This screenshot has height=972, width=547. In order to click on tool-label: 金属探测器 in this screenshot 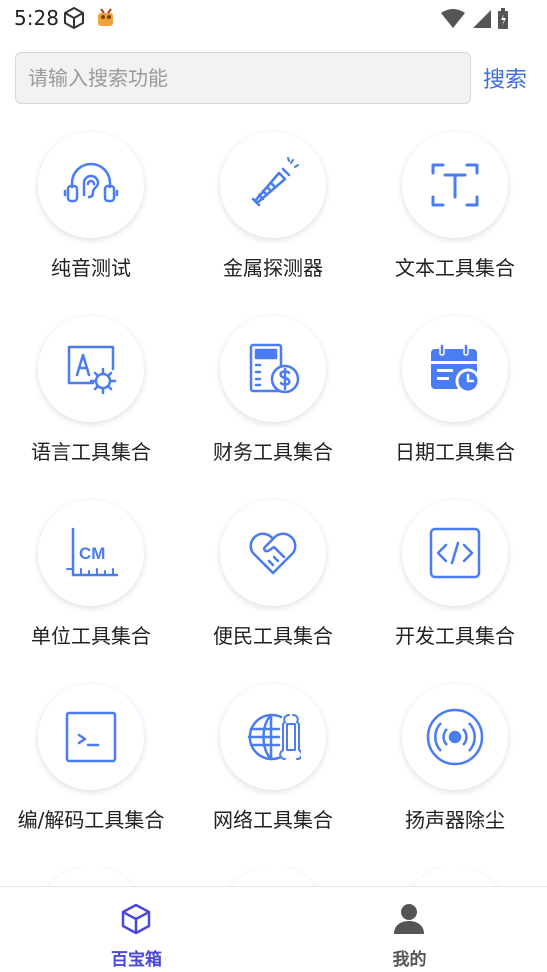, I will do `click(273, 268)`.